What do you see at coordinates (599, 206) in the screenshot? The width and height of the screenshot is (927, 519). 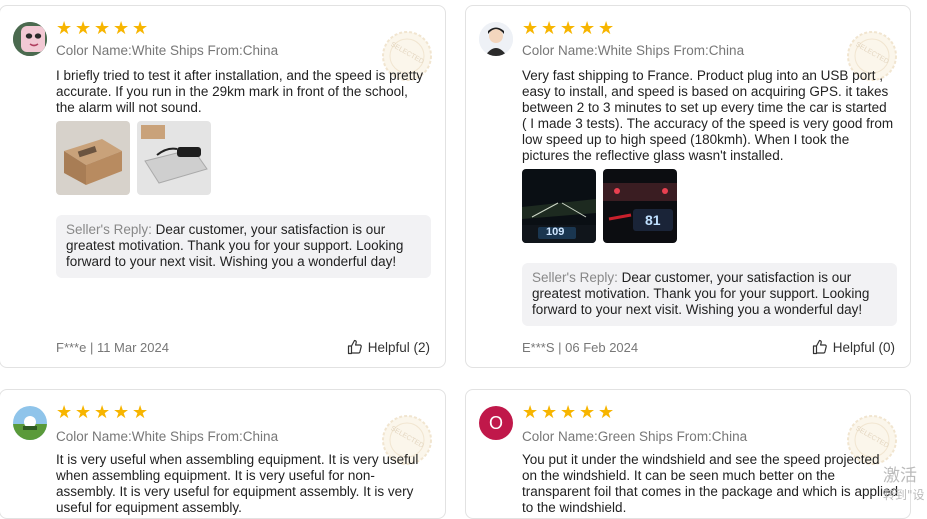 I see `review-photos: 109 81` at bounding box center [599, 206].